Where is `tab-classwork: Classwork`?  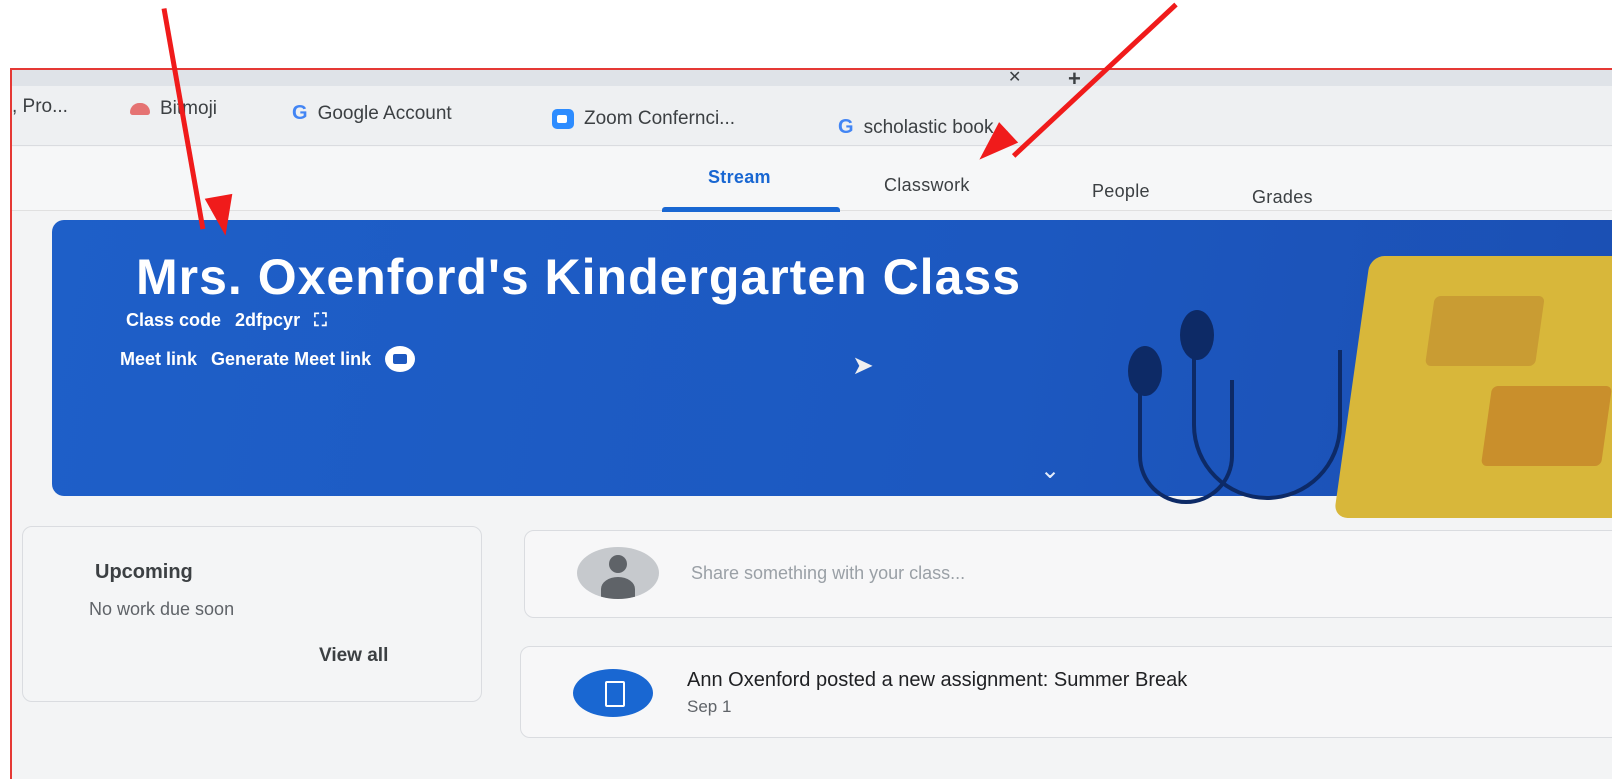
tab-classwork: Classwork is located at coordinates (927, 185).